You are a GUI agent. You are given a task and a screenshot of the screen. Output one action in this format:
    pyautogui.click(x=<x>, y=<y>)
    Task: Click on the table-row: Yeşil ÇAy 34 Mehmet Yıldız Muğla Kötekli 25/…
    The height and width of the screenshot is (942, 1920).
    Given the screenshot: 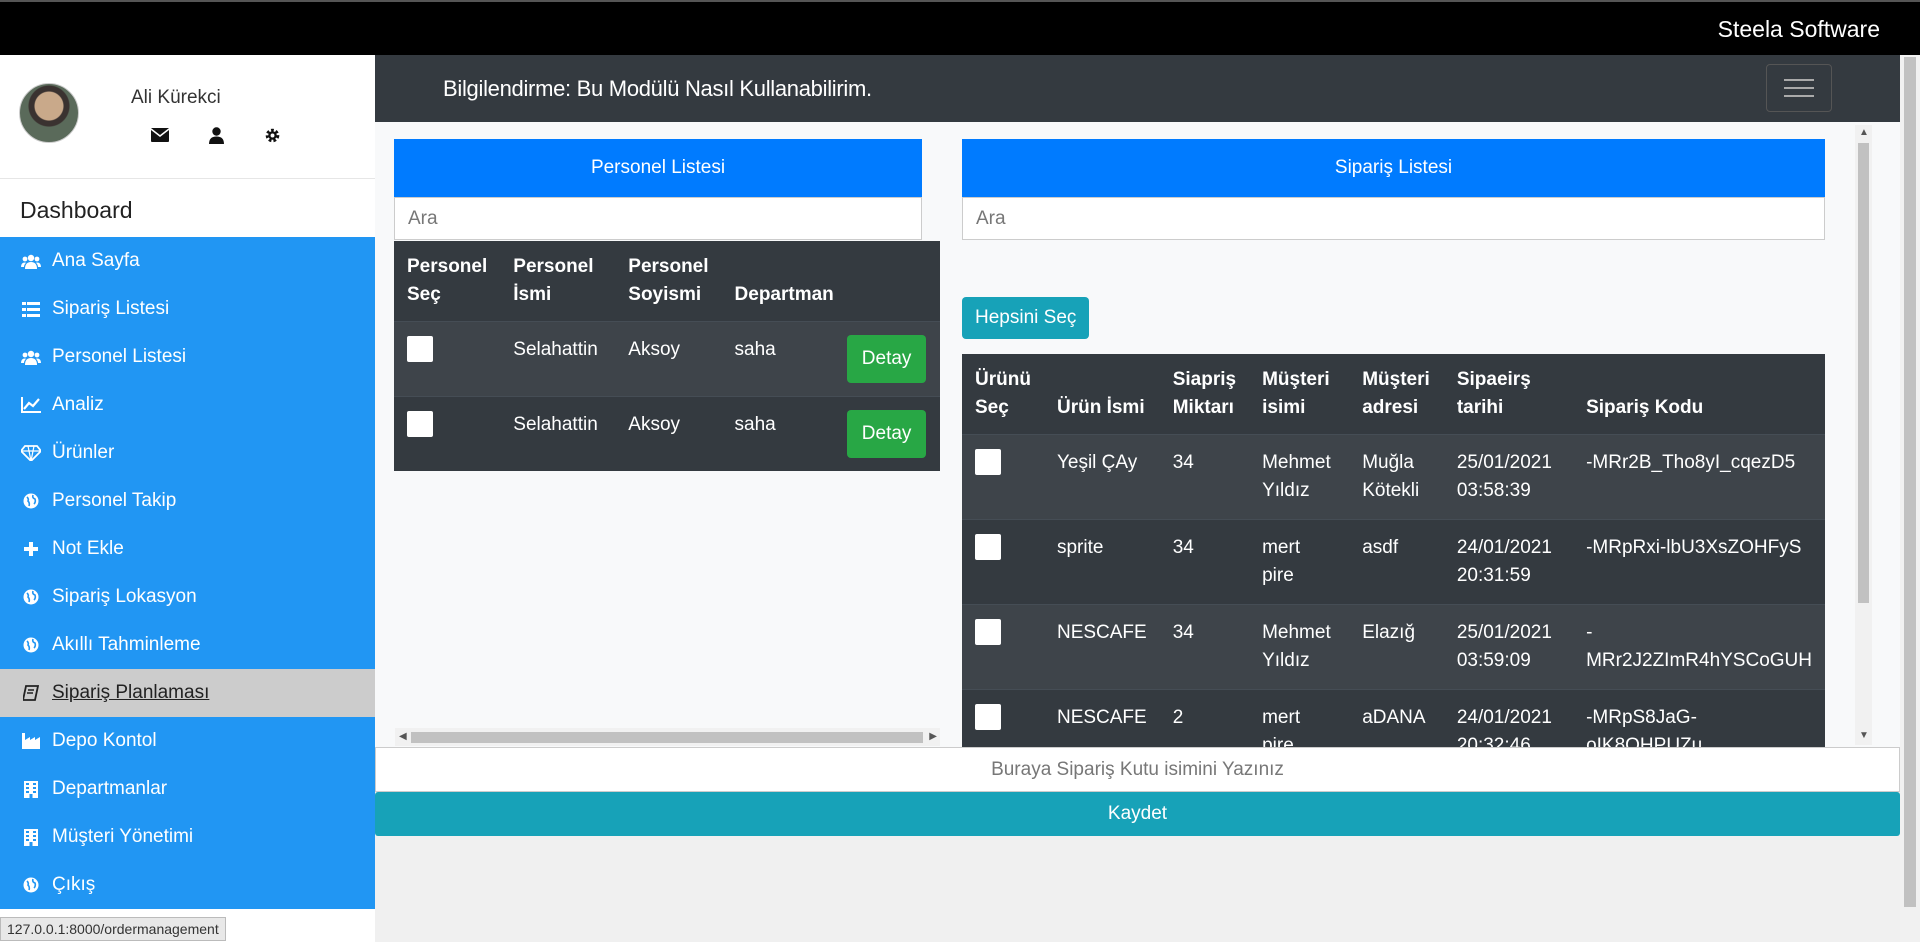 What is the action you would take?
    pyautogui.click(x=1393, y=477)
    